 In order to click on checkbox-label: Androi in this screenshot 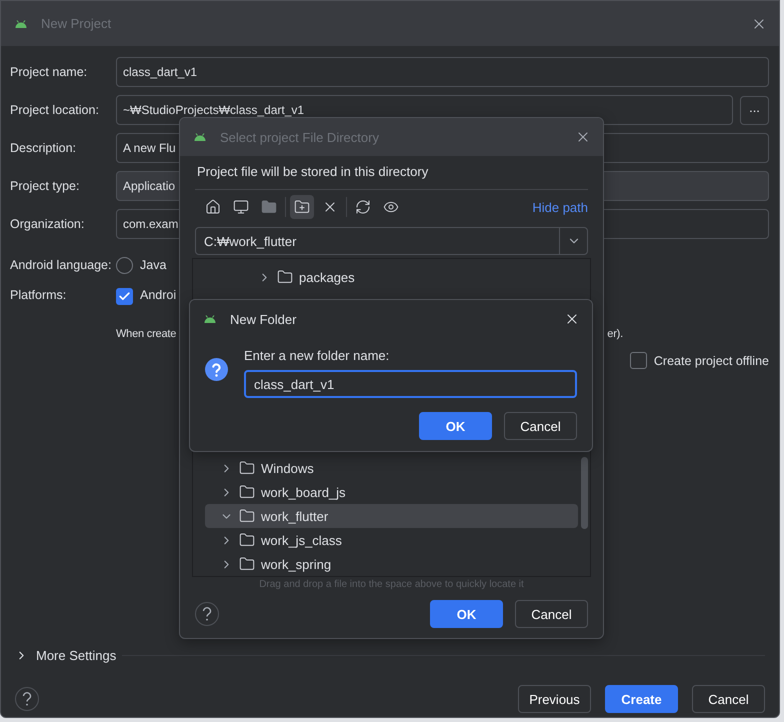, I will do `click(158, 295)`.